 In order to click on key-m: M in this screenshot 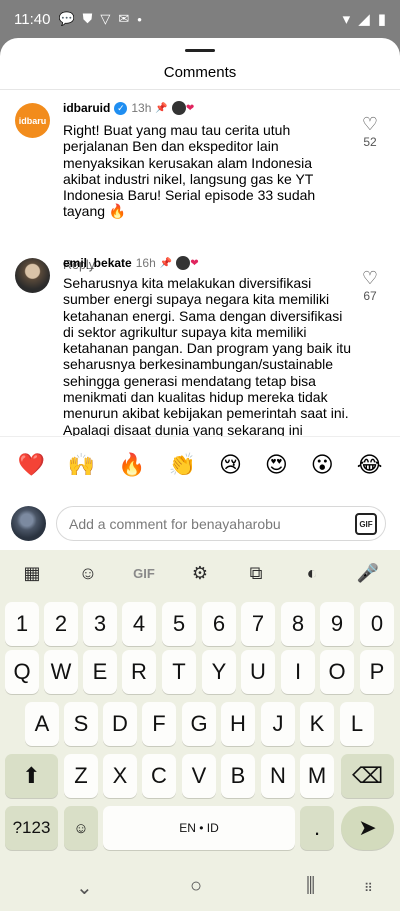, I will do `click(317, 776)`.